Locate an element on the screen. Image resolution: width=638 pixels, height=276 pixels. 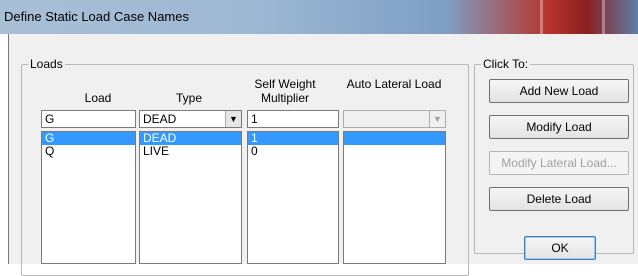
load-column-header: Load is located at coordinates (98, 98).